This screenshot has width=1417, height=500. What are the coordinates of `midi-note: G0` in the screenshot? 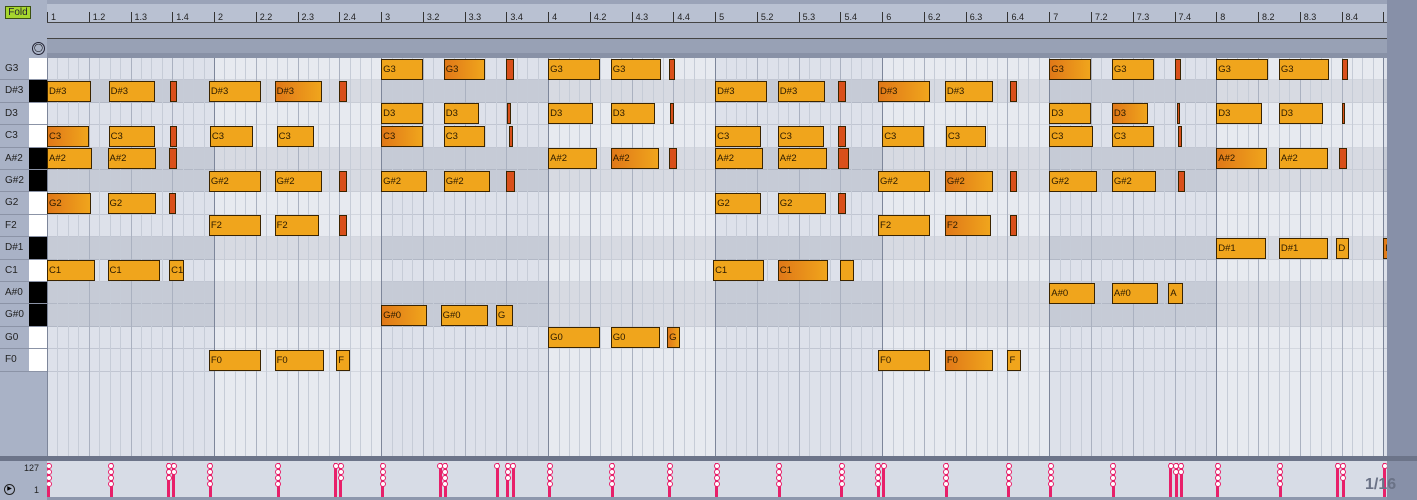 It's located at (574, 338).